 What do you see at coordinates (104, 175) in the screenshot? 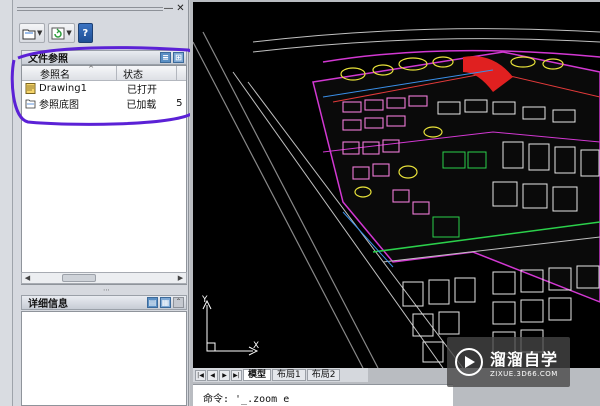
I see `file-references-list: 参照名 ^ 状态 Drawing1 已打开 参照底图 已加载 5` at bounding box center [104, 175].